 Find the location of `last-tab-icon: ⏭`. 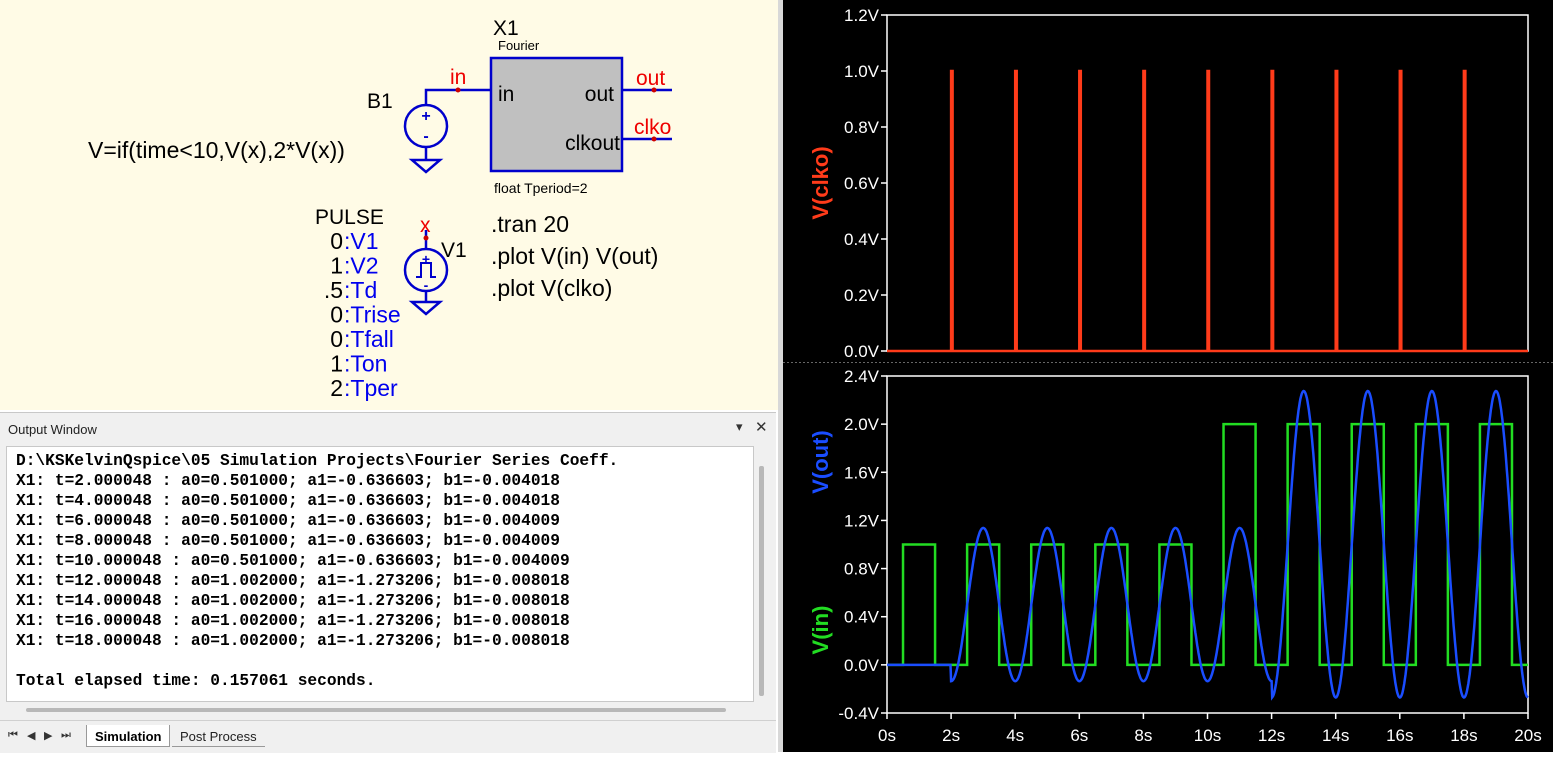

last-tab-icon: ⏭ is located at coordinates (66, 735).